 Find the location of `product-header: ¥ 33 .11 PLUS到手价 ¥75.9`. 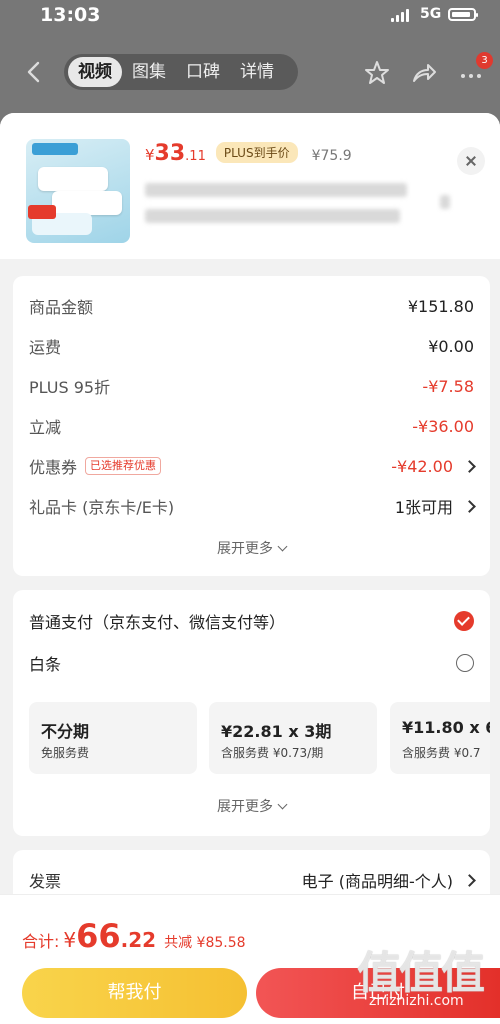

product-header: ¥ 33 .11 PLUS到手价 ¥75.9 is located at coordinates (250, 186).